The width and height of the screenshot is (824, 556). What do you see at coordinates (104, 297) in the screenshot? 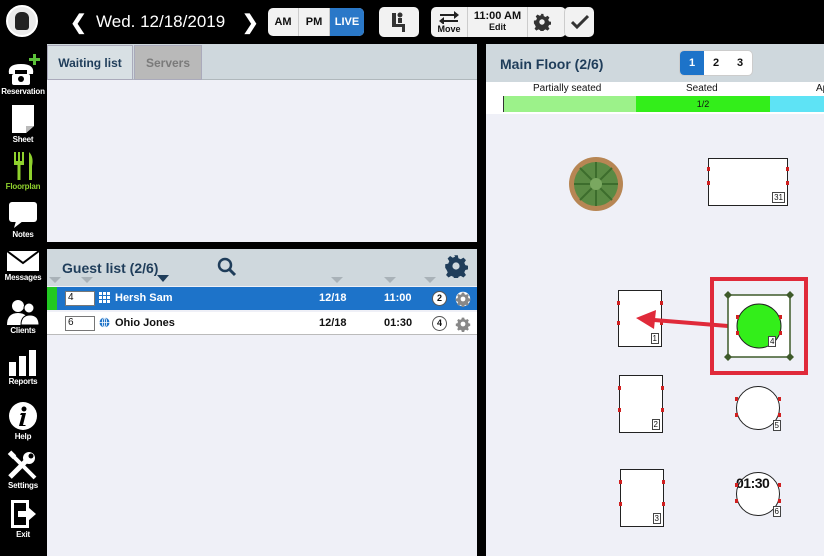
I see `grid-icon` at bounding box center [104, 297].